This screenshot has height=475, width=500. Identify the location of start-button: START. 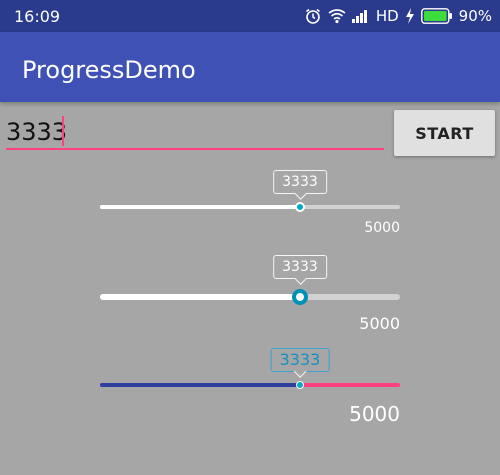
(444, 133).